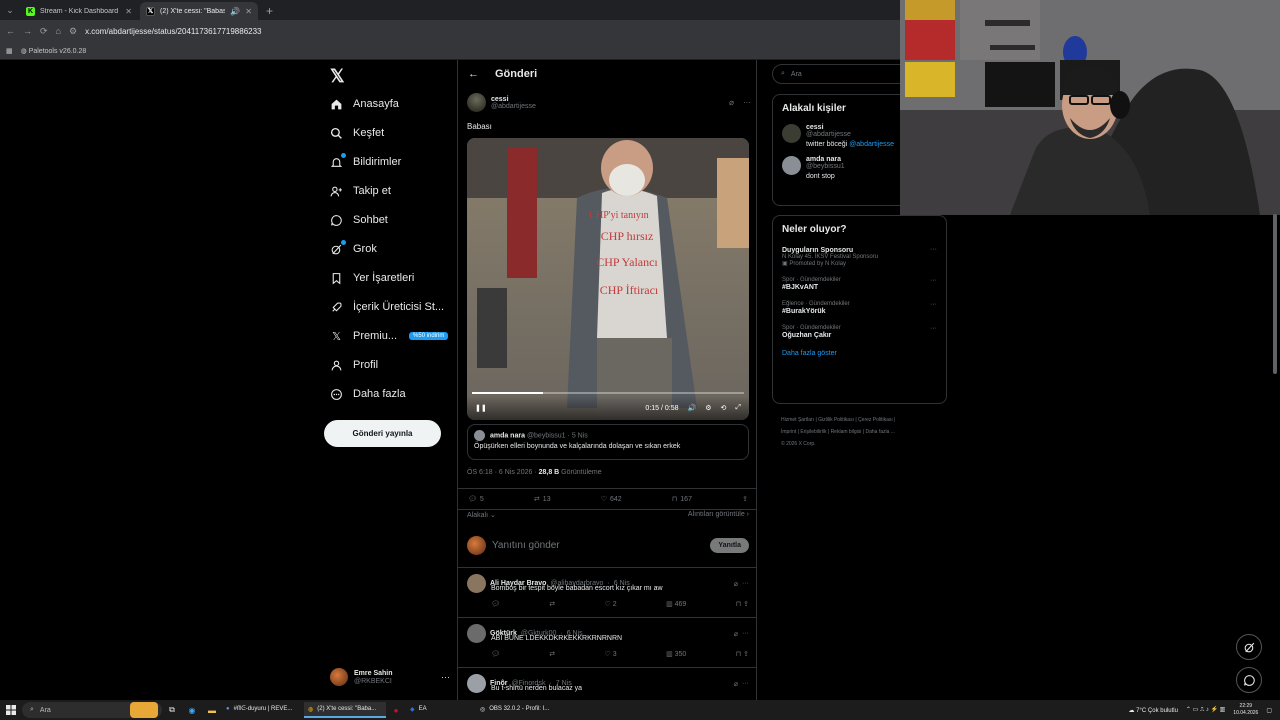 This screenshot has width=1280, height=720. Describe the element at coordinates (846, 432) in the screenshot. I see `footer-link: Reklam bilgisi` at that location.